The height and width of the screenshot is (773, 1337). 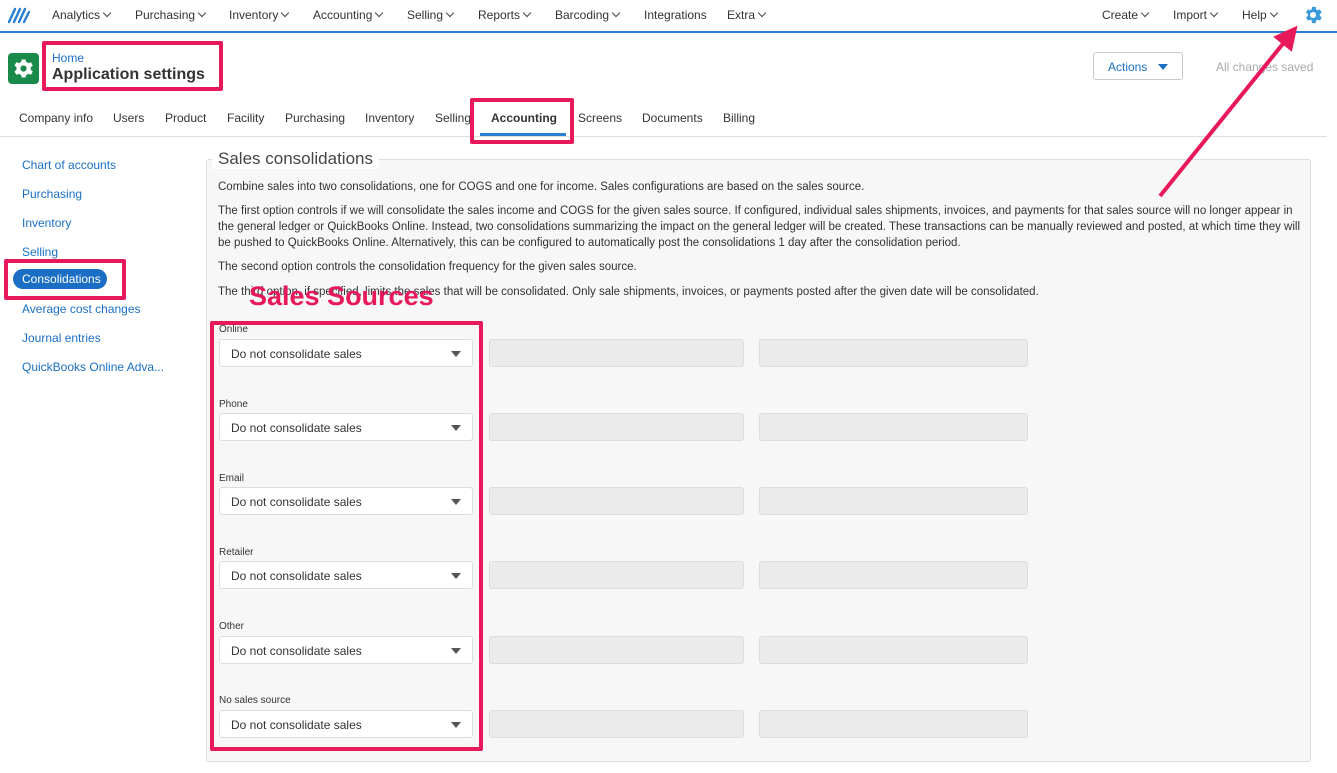 What do you see at coordinates (616, 650) in the screenshot?
I see `frequency-field-other` at bounding box center [616, 650].